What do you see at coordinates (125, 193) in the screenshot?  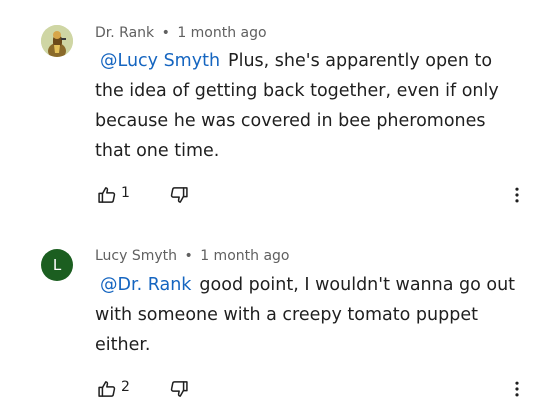 I see `like-count: 1` at bounding box center [125, 193].